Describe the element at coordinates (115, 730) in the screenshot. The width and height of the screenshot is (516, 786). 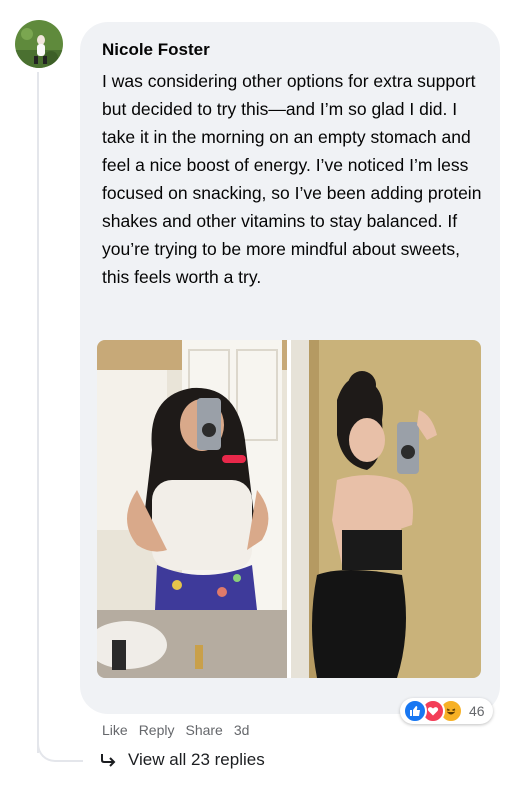
I see `like-button: Like` at that location.